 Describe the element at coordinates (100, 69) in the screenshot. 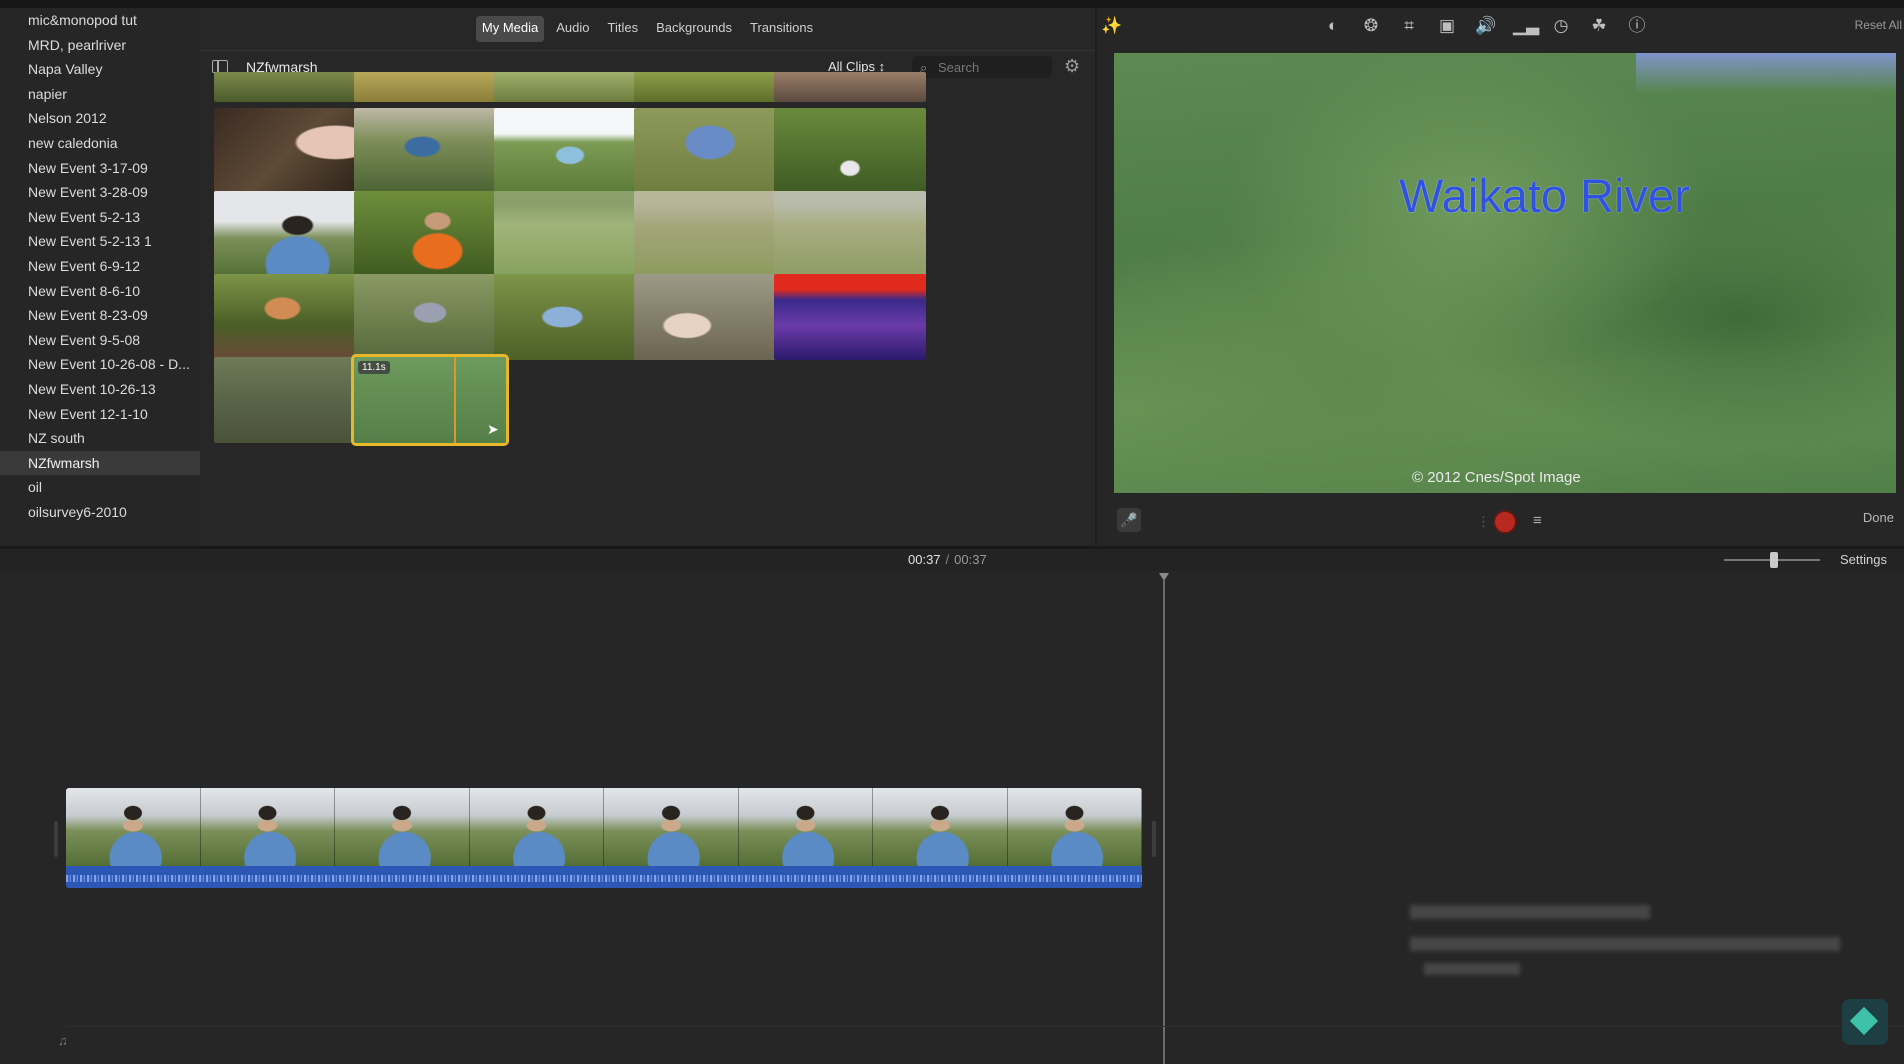

I see `sidebar-item: Napa Valley` at that location.